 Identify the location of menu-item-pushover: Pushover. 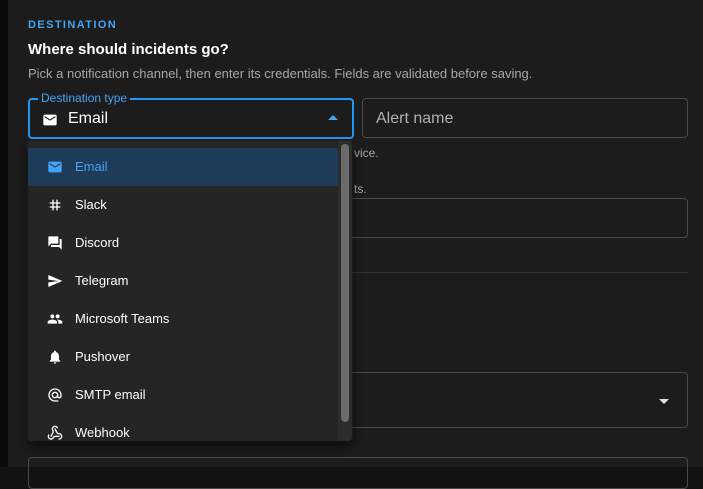
(183, 357).